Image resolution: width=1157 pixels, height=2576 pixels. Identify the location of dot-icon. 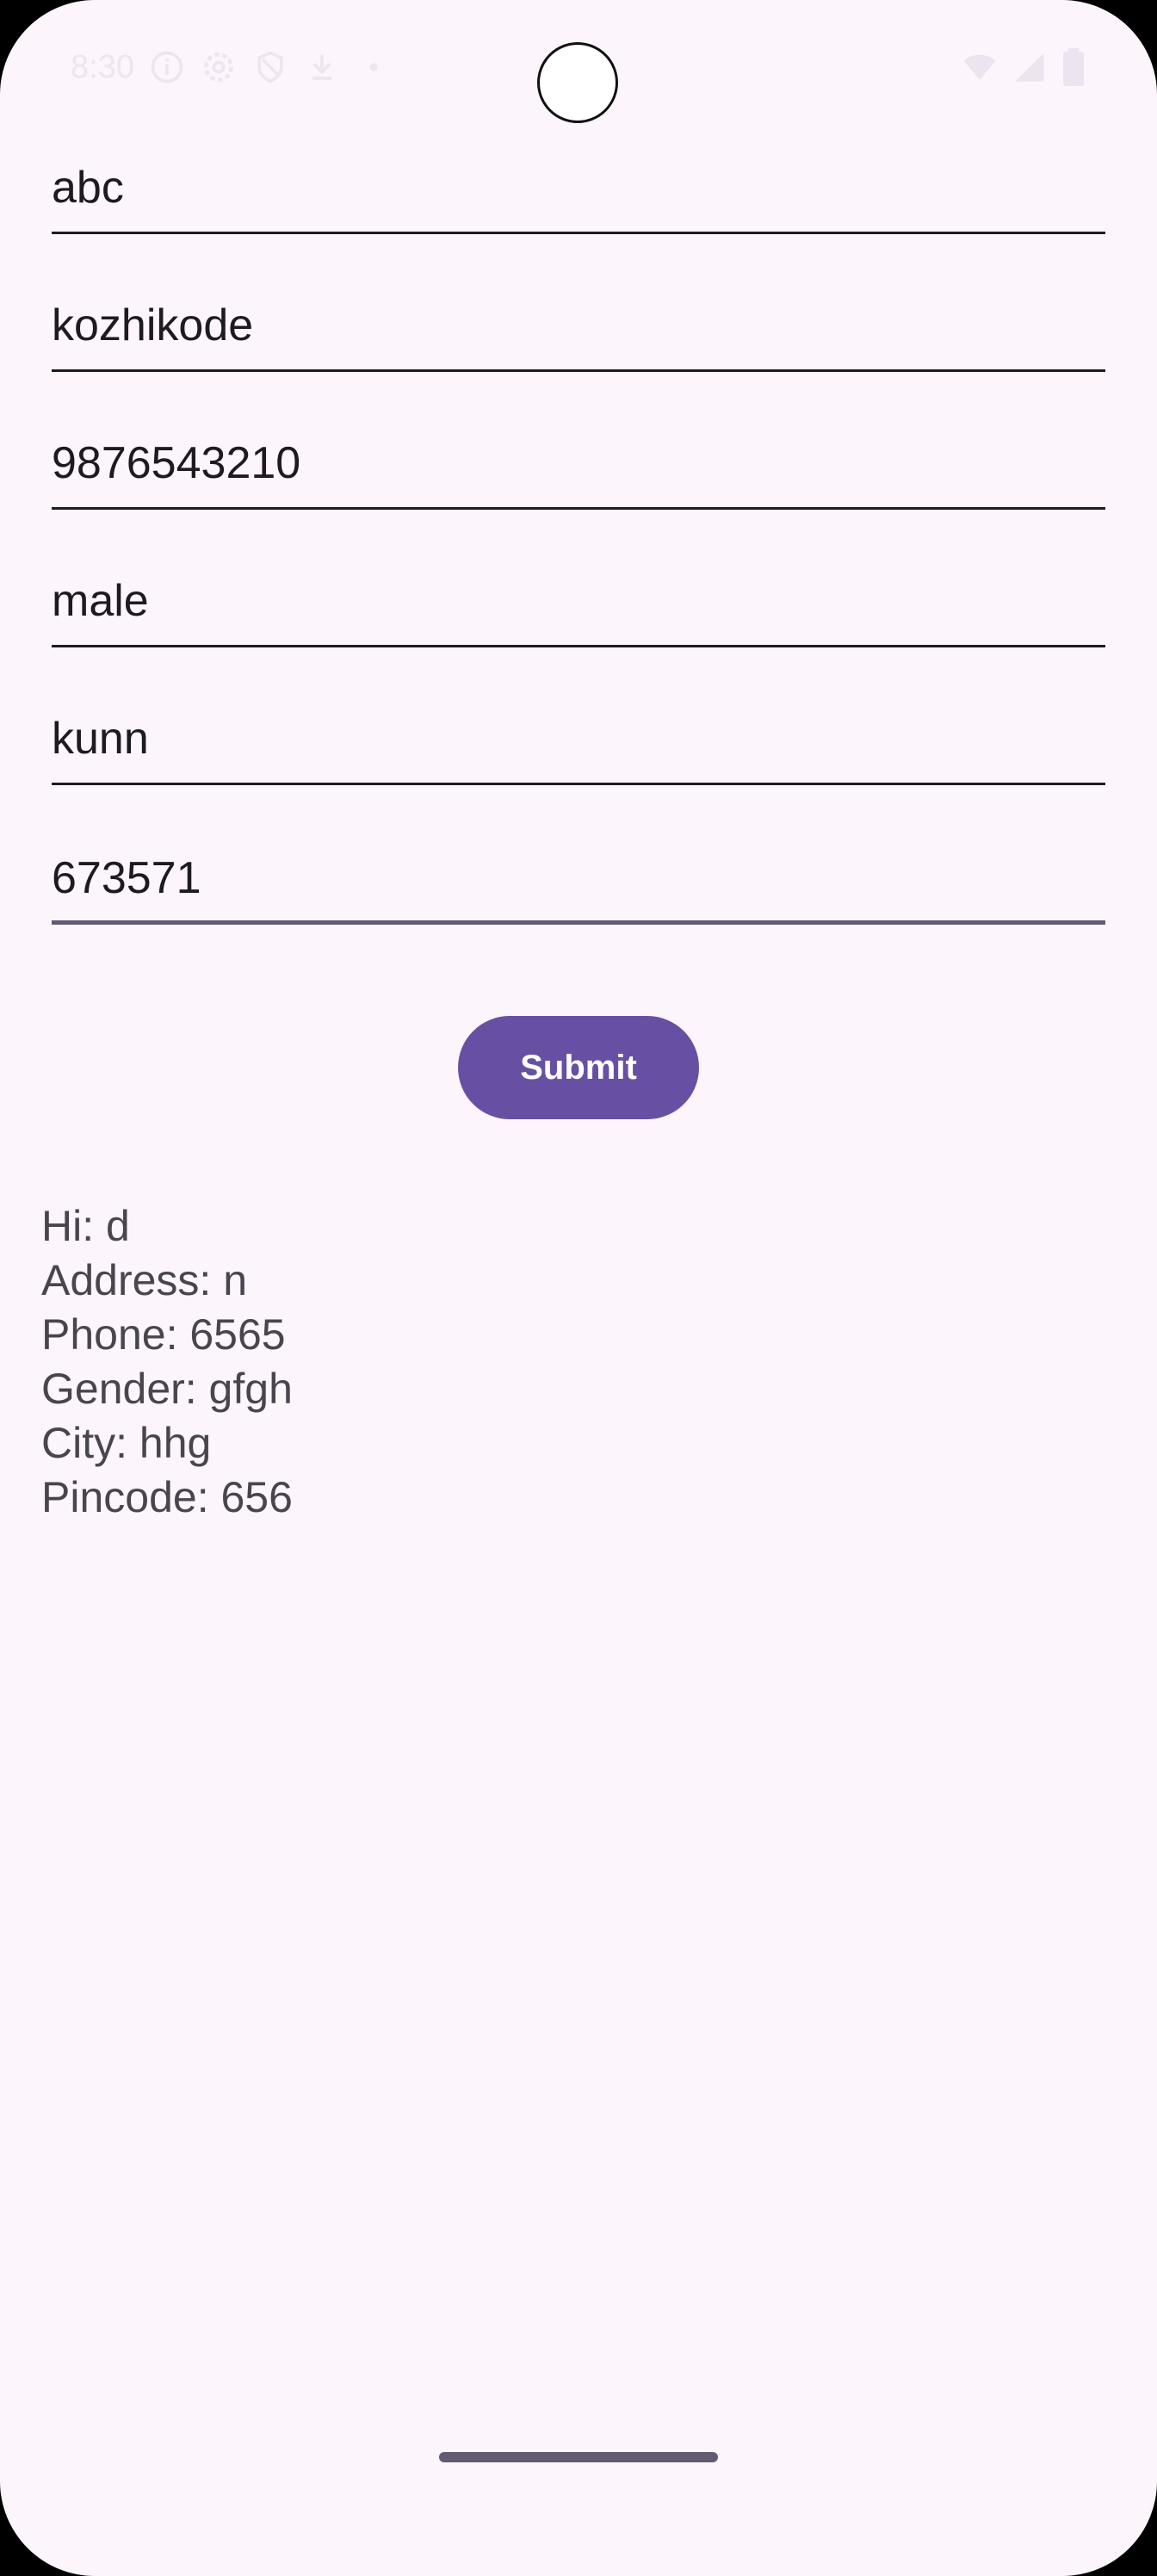
(374, 67).